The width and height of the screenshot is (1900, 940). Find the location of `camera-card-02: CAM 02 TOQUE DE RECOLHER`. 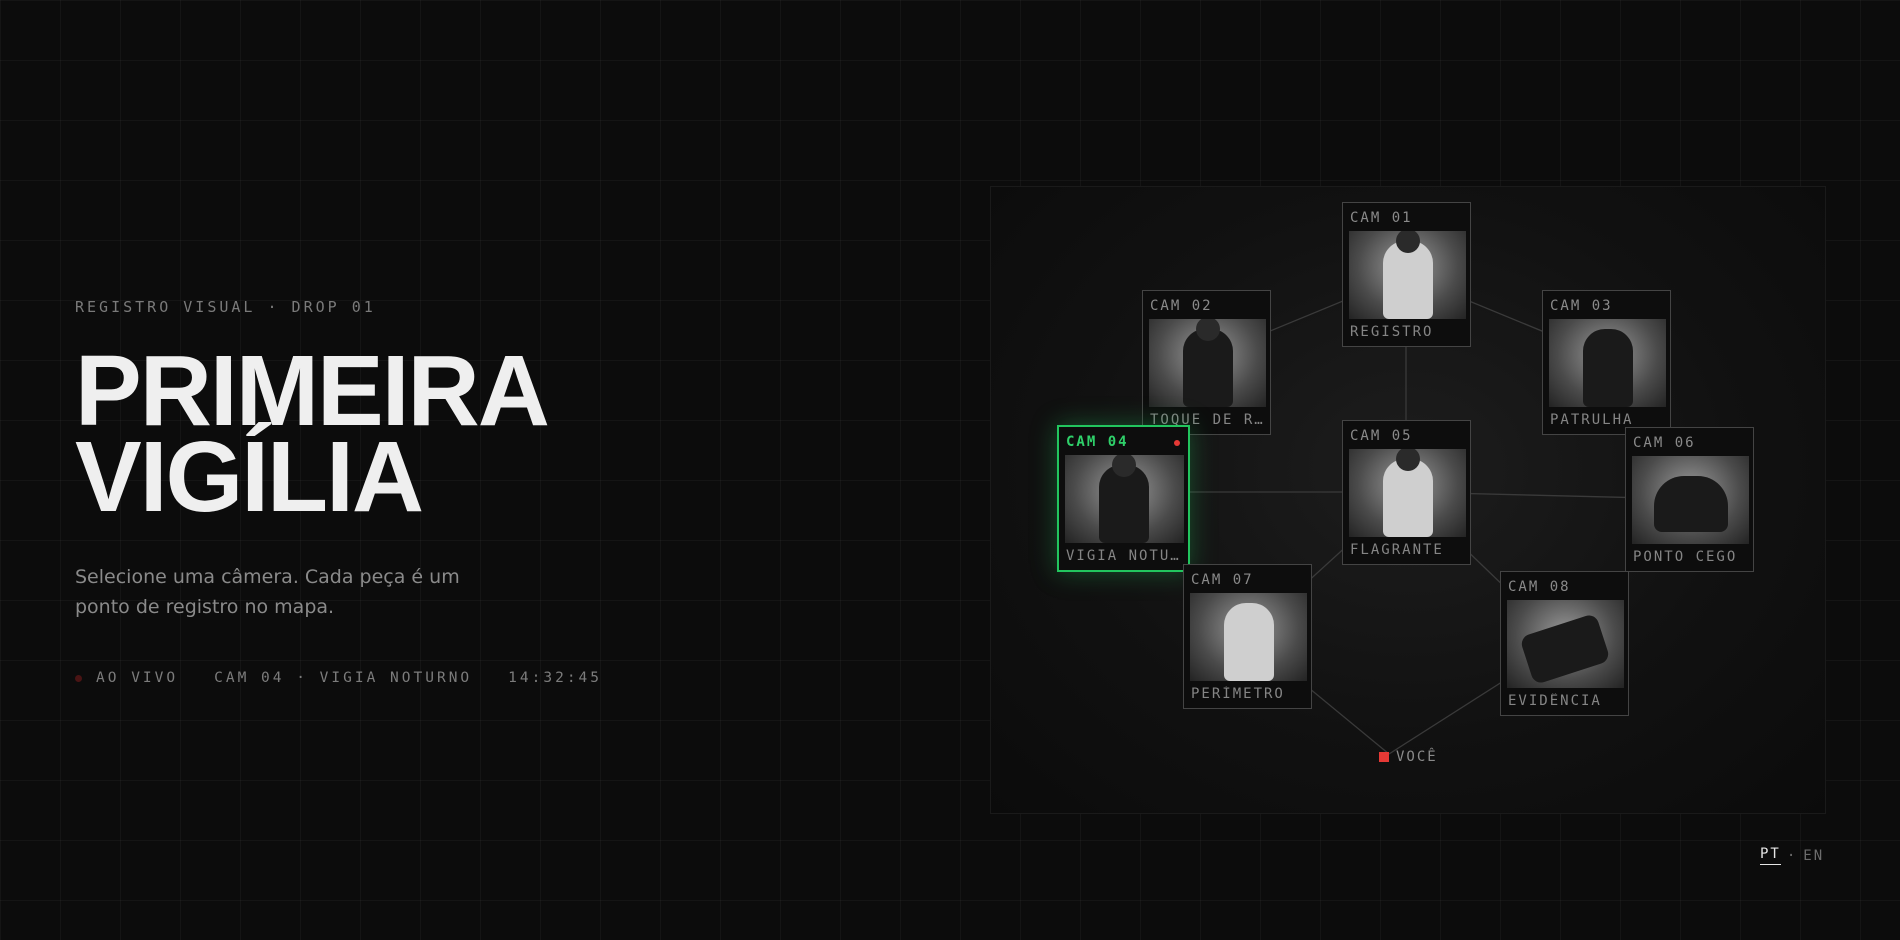

camera-card-02: CAM 02 TOQUE DE RECOLHER is located at coordinates (1206, 362).